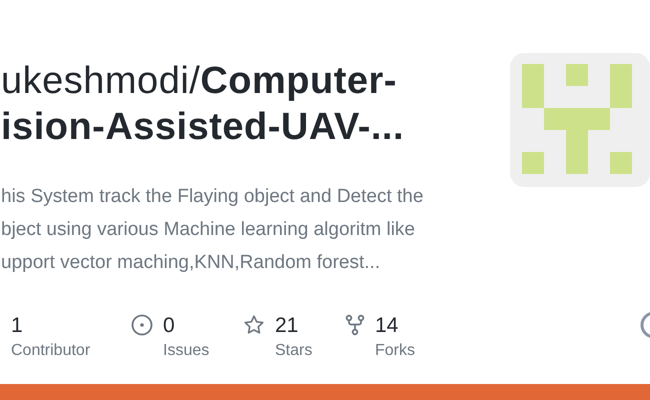 The height and width of the screenshot is (400, 650). What do you see at coordinates (580, 120) in the screenshot?
I see `identicon` at bounding box center [580, 120].